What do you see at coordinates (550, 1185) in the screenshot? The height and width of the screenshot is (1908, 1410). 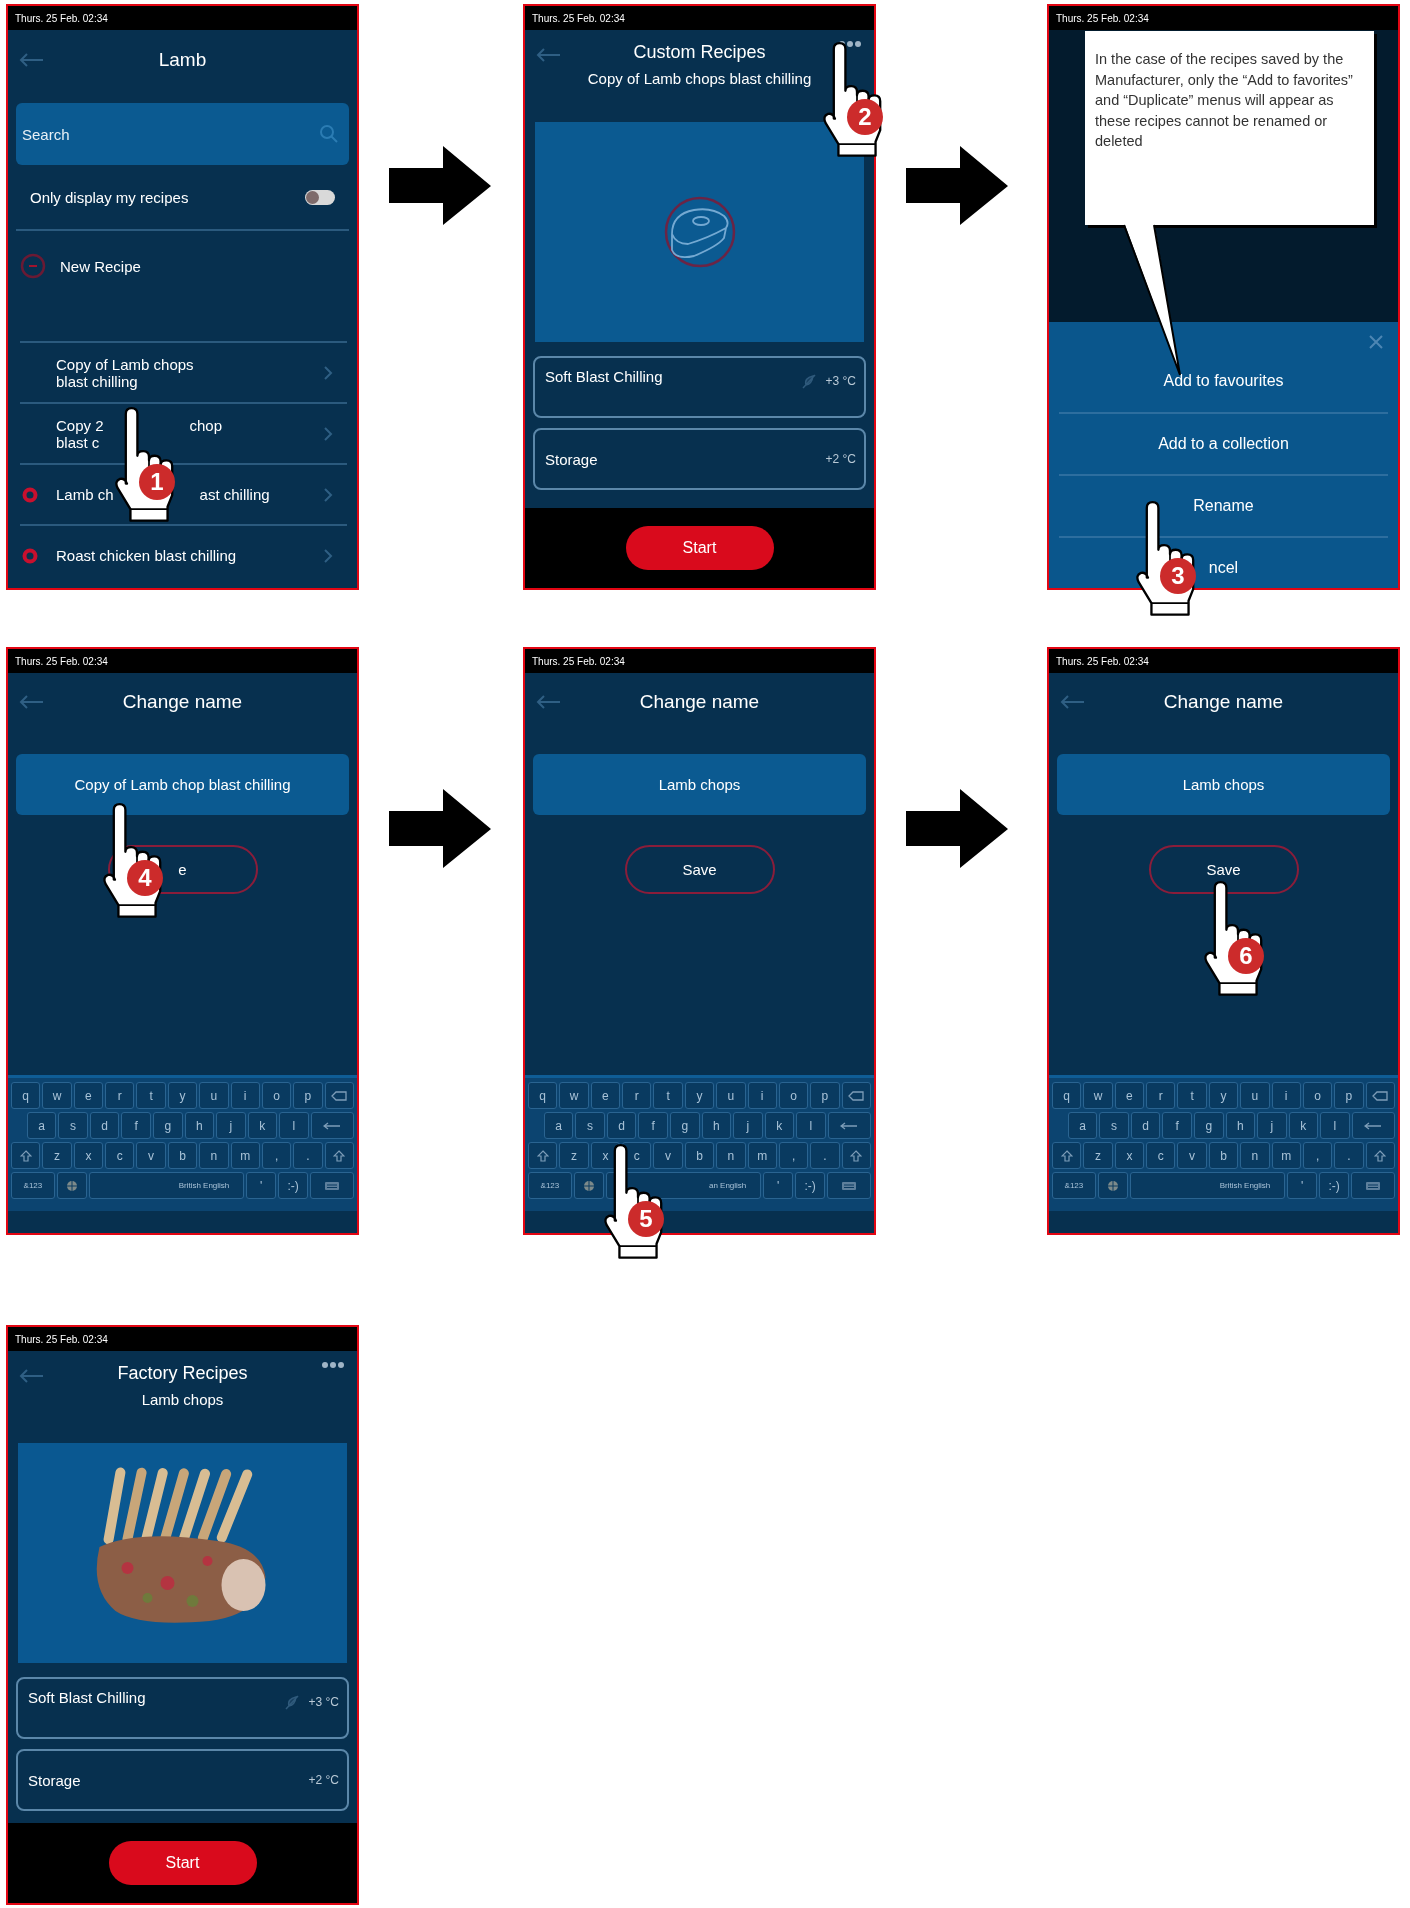 I see `keyboard-key: &123` at bounding box center [550, 1185].